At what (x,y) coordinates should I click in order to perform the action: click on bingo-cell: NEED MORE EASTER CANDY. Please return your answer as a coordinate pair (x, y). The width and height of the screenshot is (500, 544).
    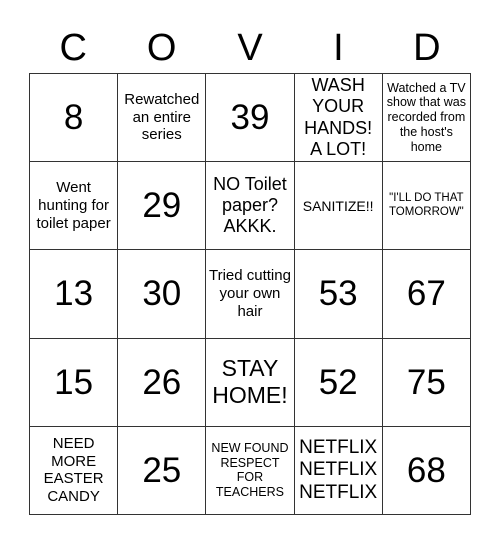
    Looking at the image, I should click on (73, 470).